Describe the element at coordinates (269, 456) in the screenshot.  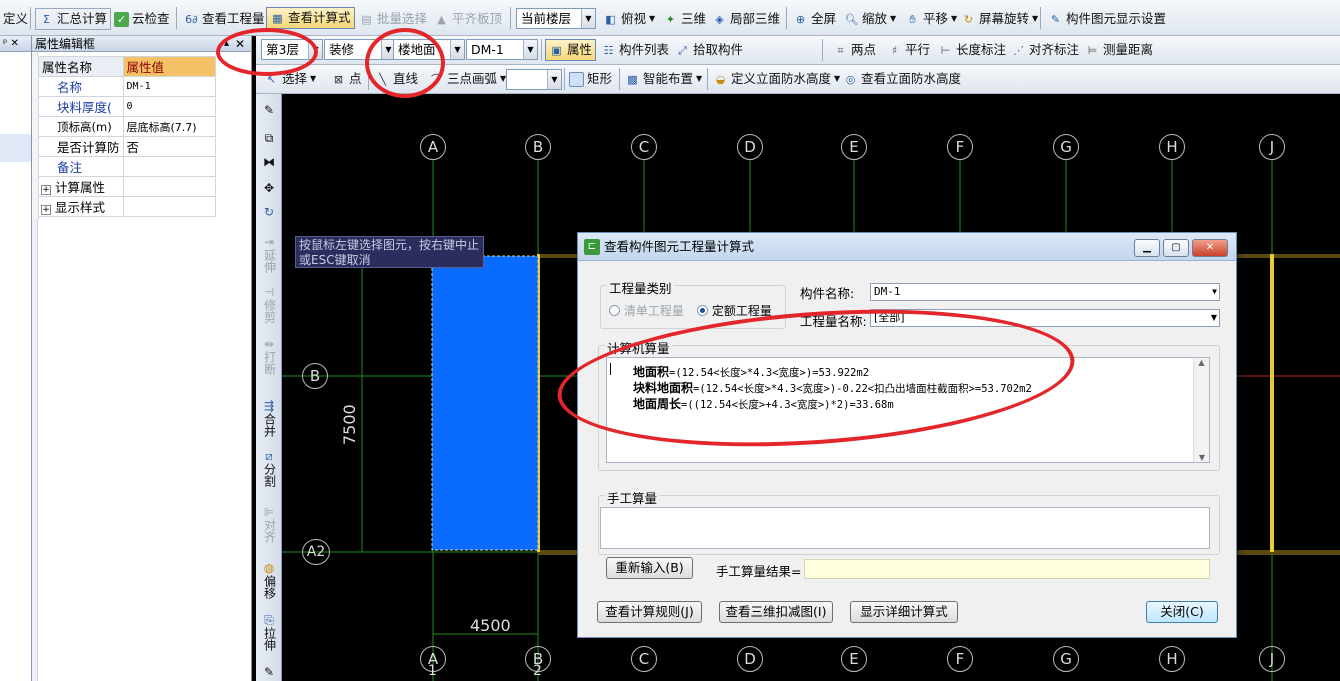
I see `split-icon: ⧄` at that location.